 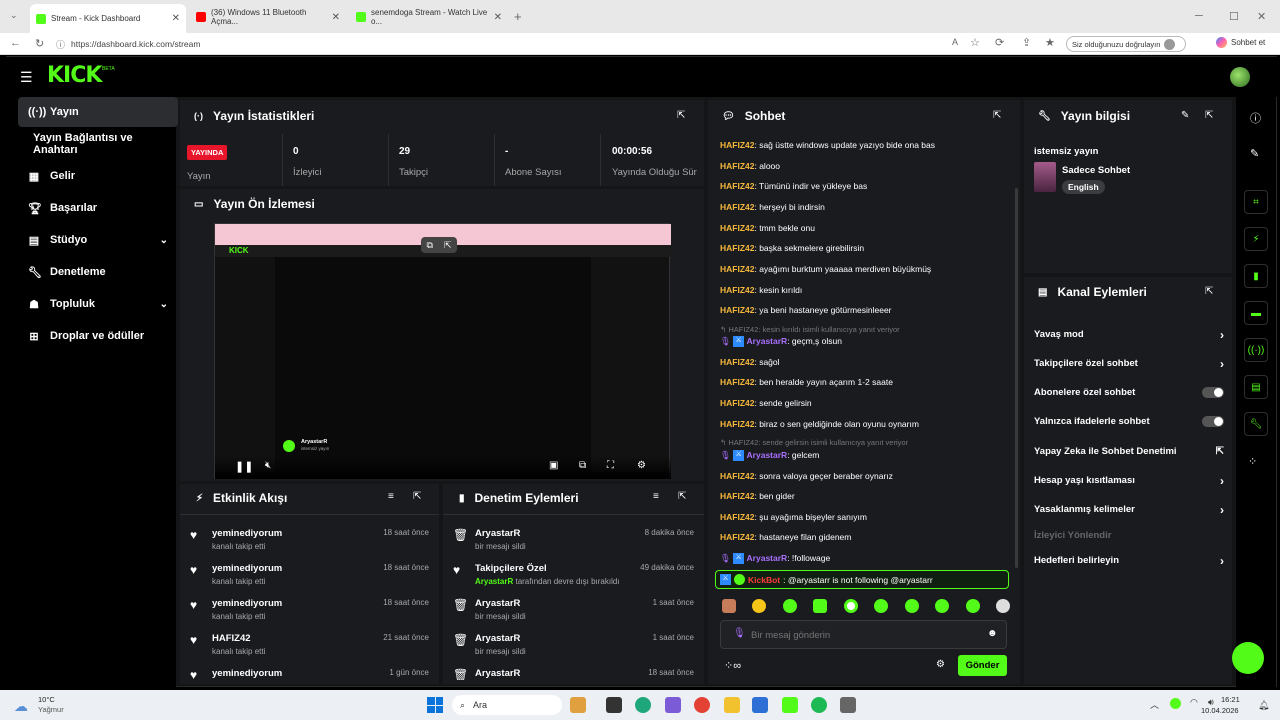 What do you see at coordinates (1129, 480) in the screenshot?
I see `account-age-row: Hesap yaşı kısıtlaması ›` at bounding box center [1129, 480].